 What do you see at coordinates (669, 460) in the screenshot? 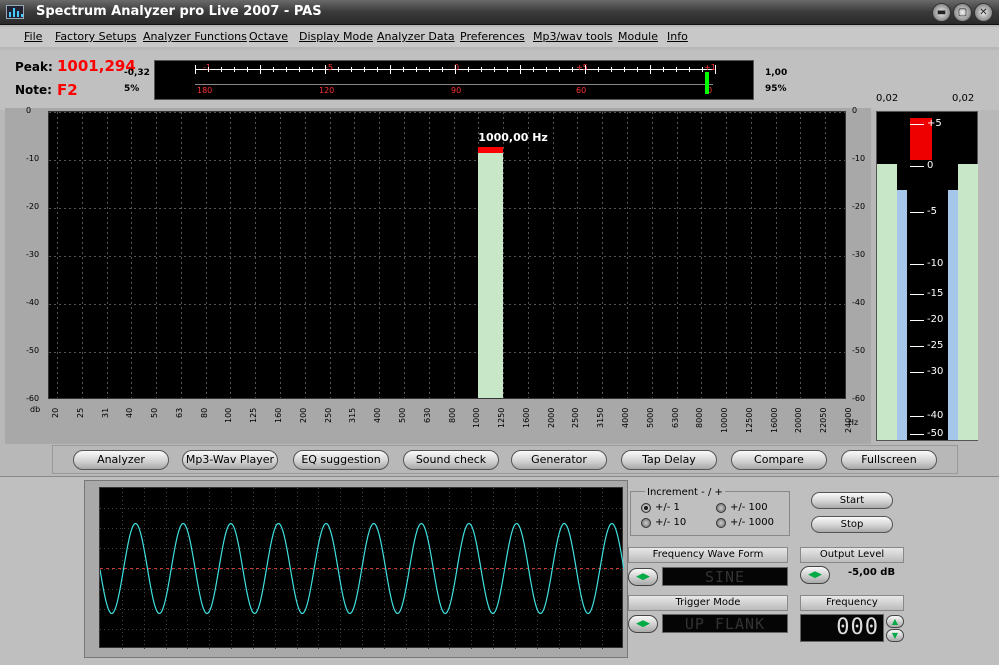
I see `tap-delay-button: Tap Delay` at bounding box center [669, 460].